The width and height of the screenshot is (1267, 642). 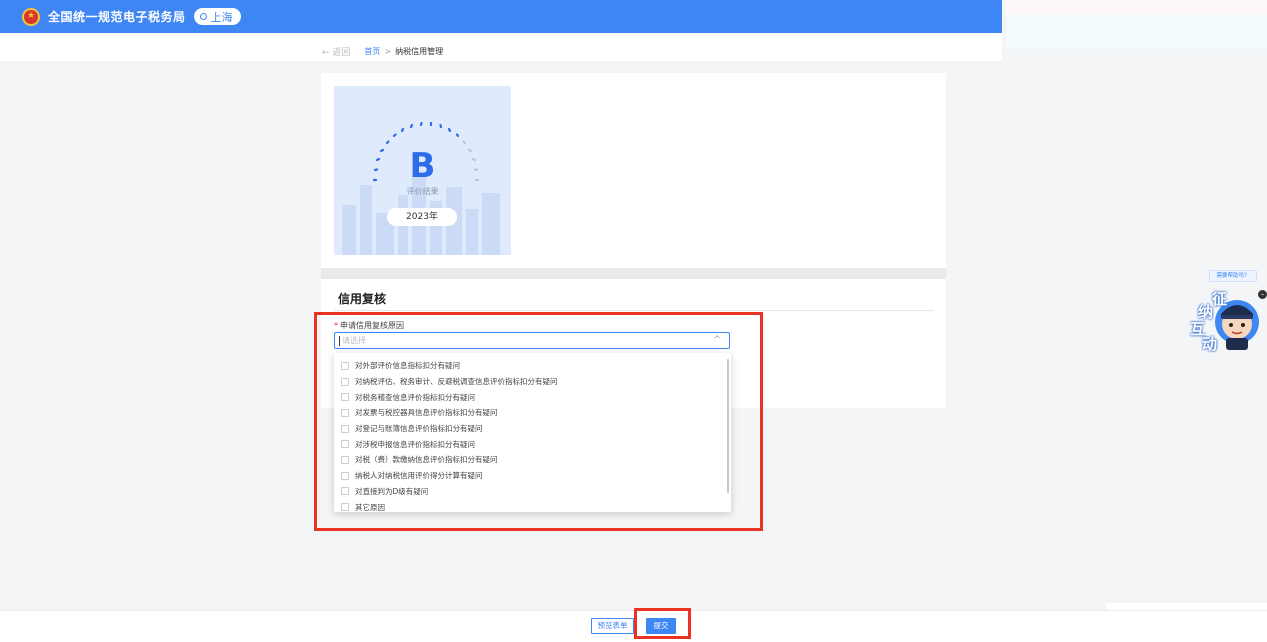 I want to click on assistant-char: 动, so click(x=1210, y=344).